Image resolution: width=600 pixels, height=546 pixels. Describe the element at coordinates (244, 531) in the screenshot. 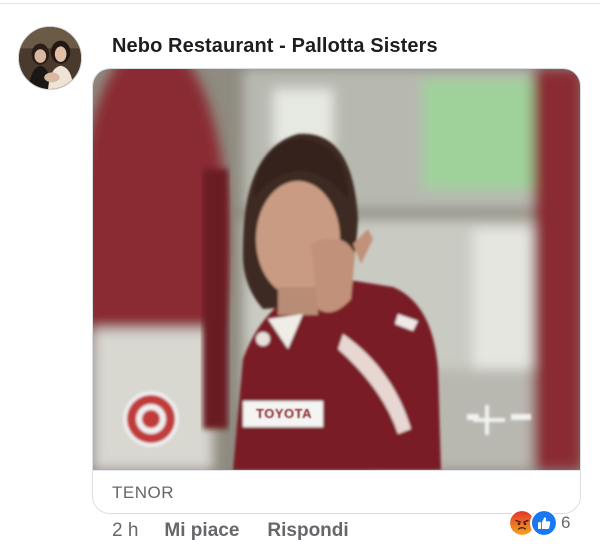

I see `comment-actions: 2 h Mi piace Rispondi` at that location.